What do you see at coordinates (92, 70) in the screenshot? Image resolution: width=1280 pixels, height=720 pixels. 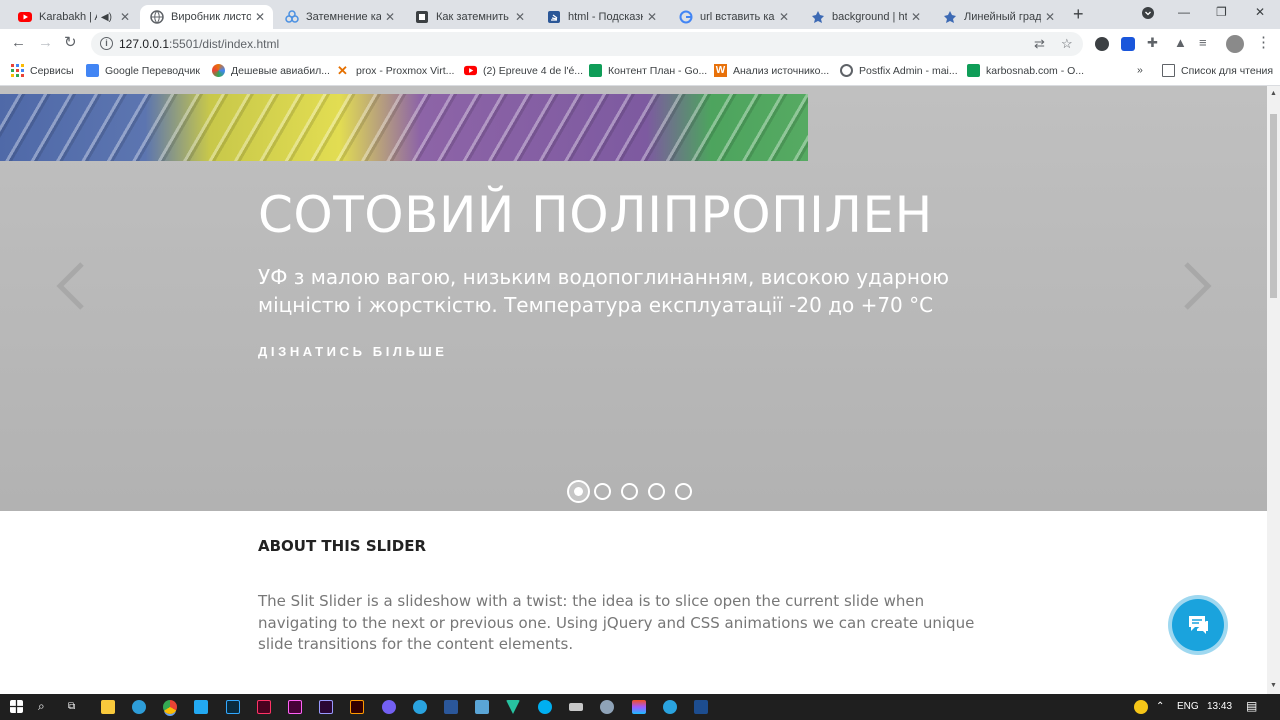 I see `translate-icon` at bounding box center [92, 70].